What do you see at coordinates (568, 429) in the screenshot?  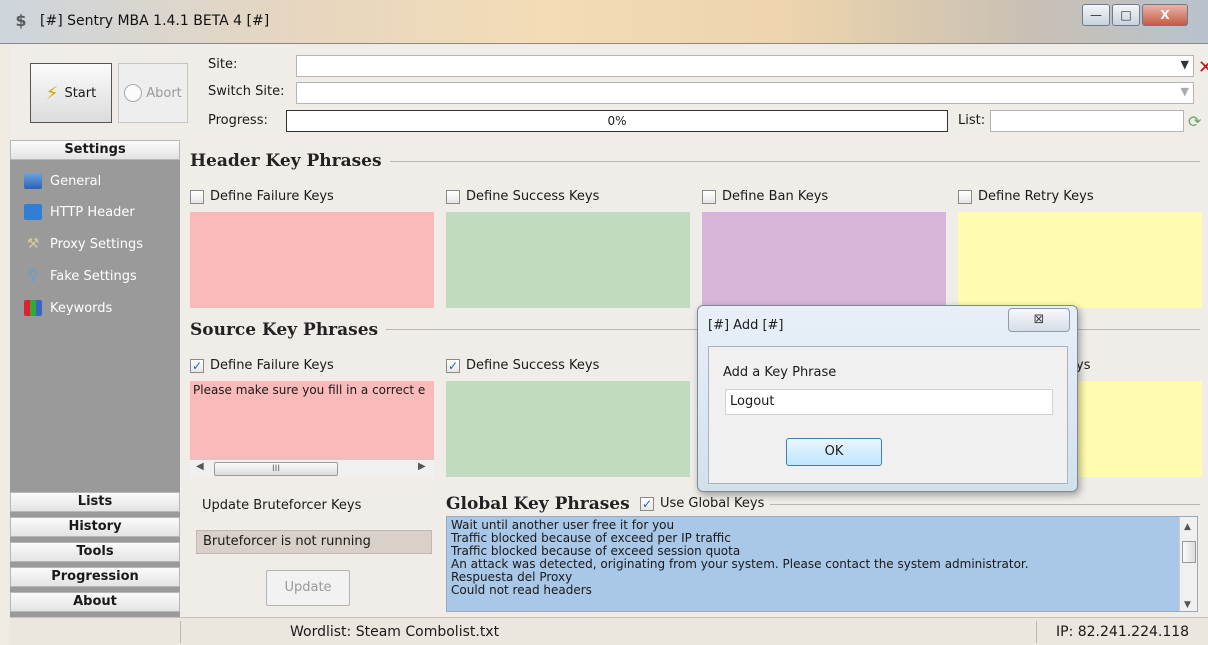 I see `source-success-keys-list` at bounding box center [568, 429].